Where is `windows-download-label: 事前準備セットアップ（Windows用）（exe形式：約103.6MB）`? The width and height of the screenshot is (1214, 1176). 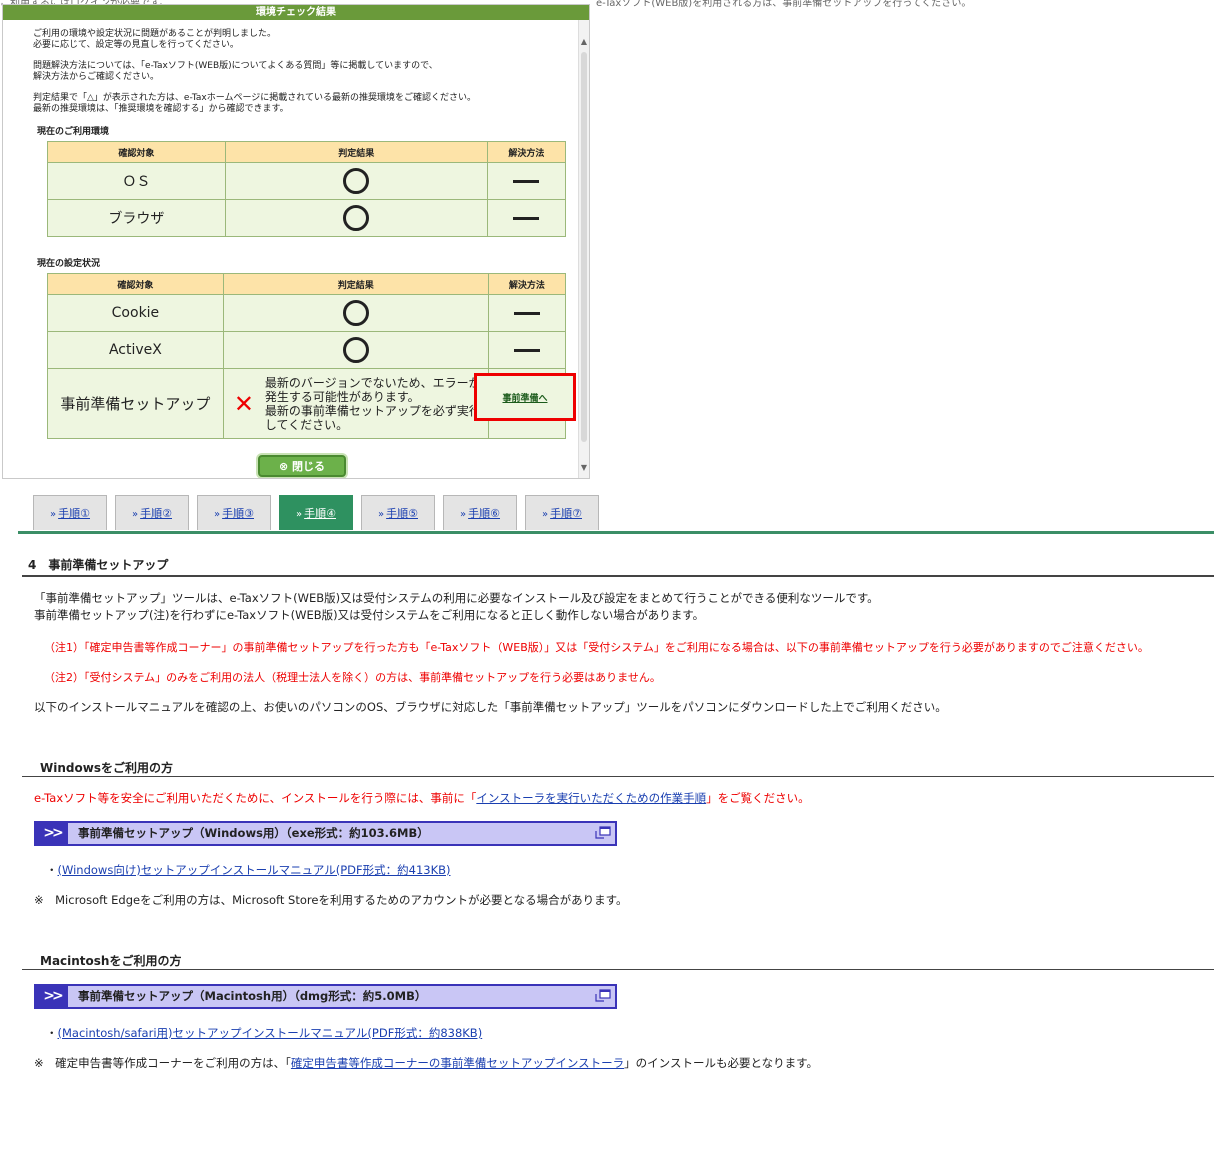
windows-download-label: 事前準備セットアップ（Windows用）（exe形式：約103.6MB） is located at coordinates (253, 833).